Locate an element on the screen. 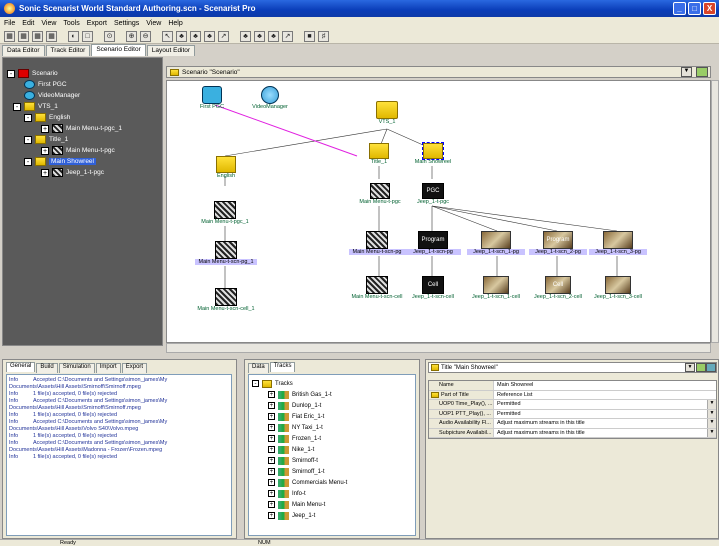 The height and width of the screenshot is (546, 719). tree-item-first-pgc: First PGC is located at coordinates (84, 84).